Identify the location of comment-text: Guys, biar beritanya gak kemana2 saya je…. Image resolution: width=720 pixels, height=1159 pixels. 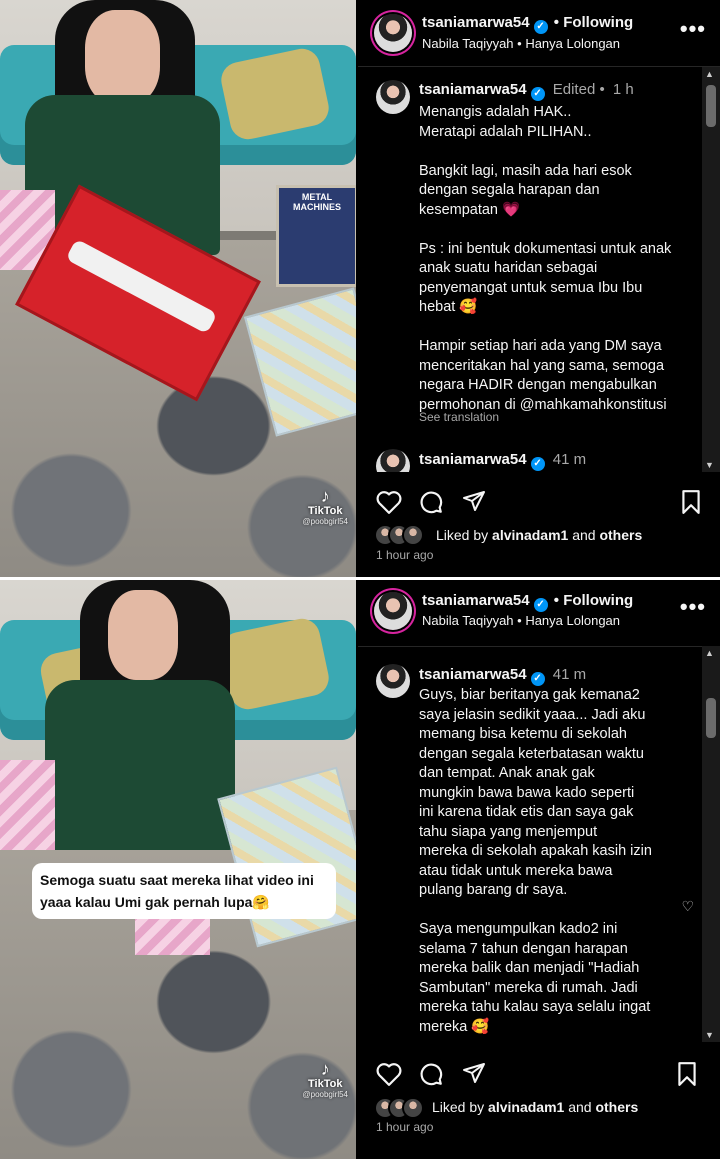
(535, 861).